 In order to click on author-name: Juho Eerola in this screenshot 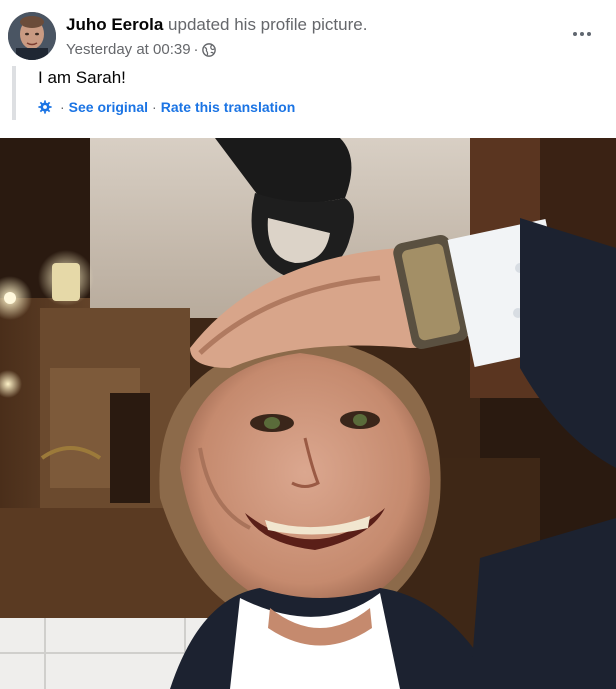, I will do `click(114, 24)`.